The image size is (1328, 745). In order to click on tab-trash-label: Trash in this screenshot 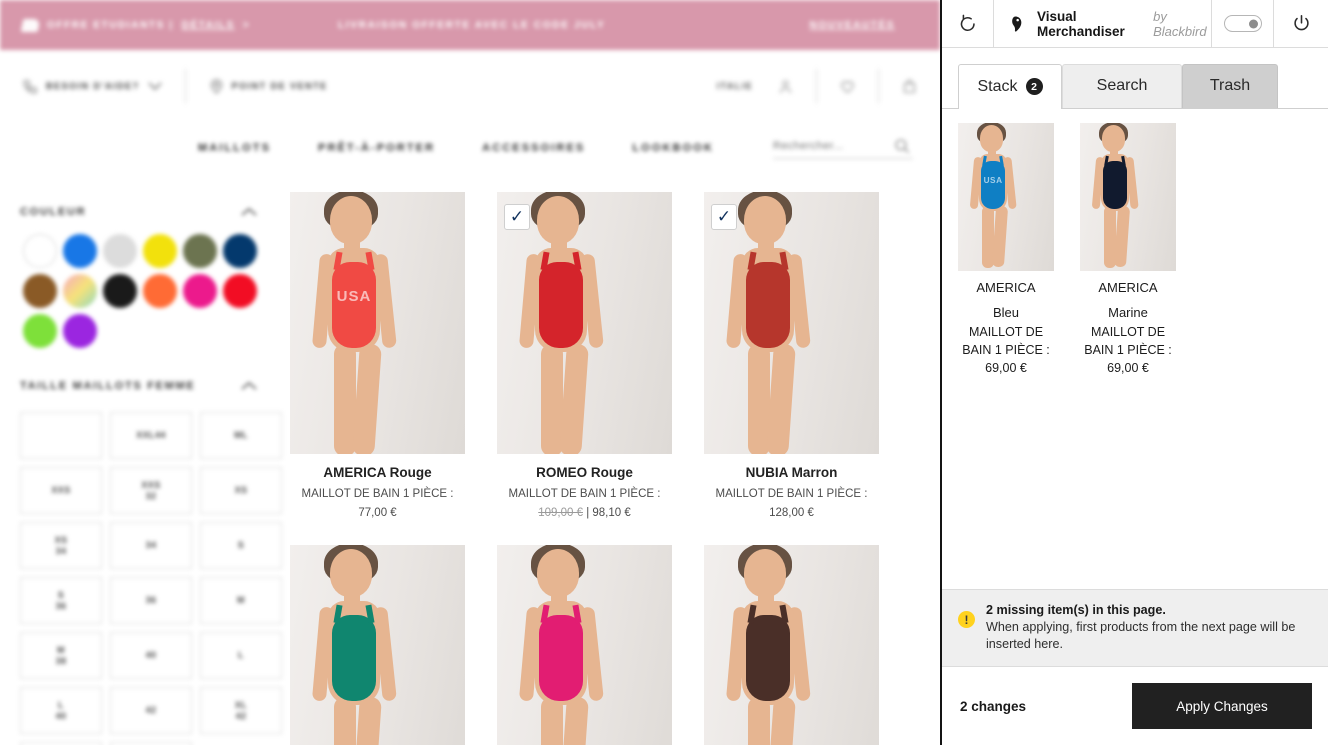, I will do `click(1230, 85)`.